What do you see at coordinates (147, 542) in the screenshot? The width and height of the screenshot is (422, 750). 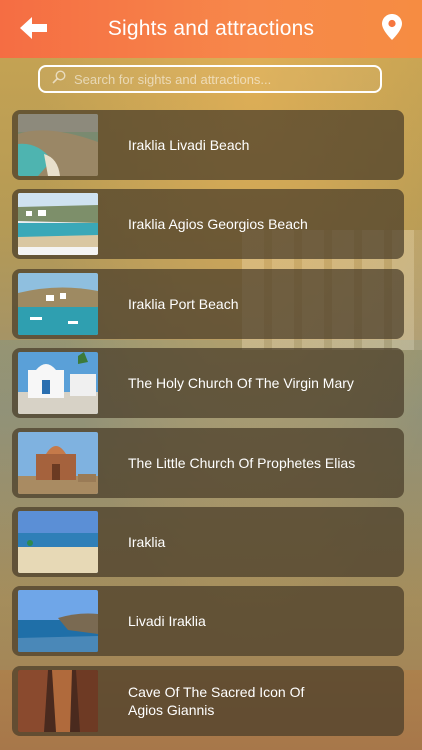 I see `list-item-label: Iraklia` at bounding box center [147, 542].